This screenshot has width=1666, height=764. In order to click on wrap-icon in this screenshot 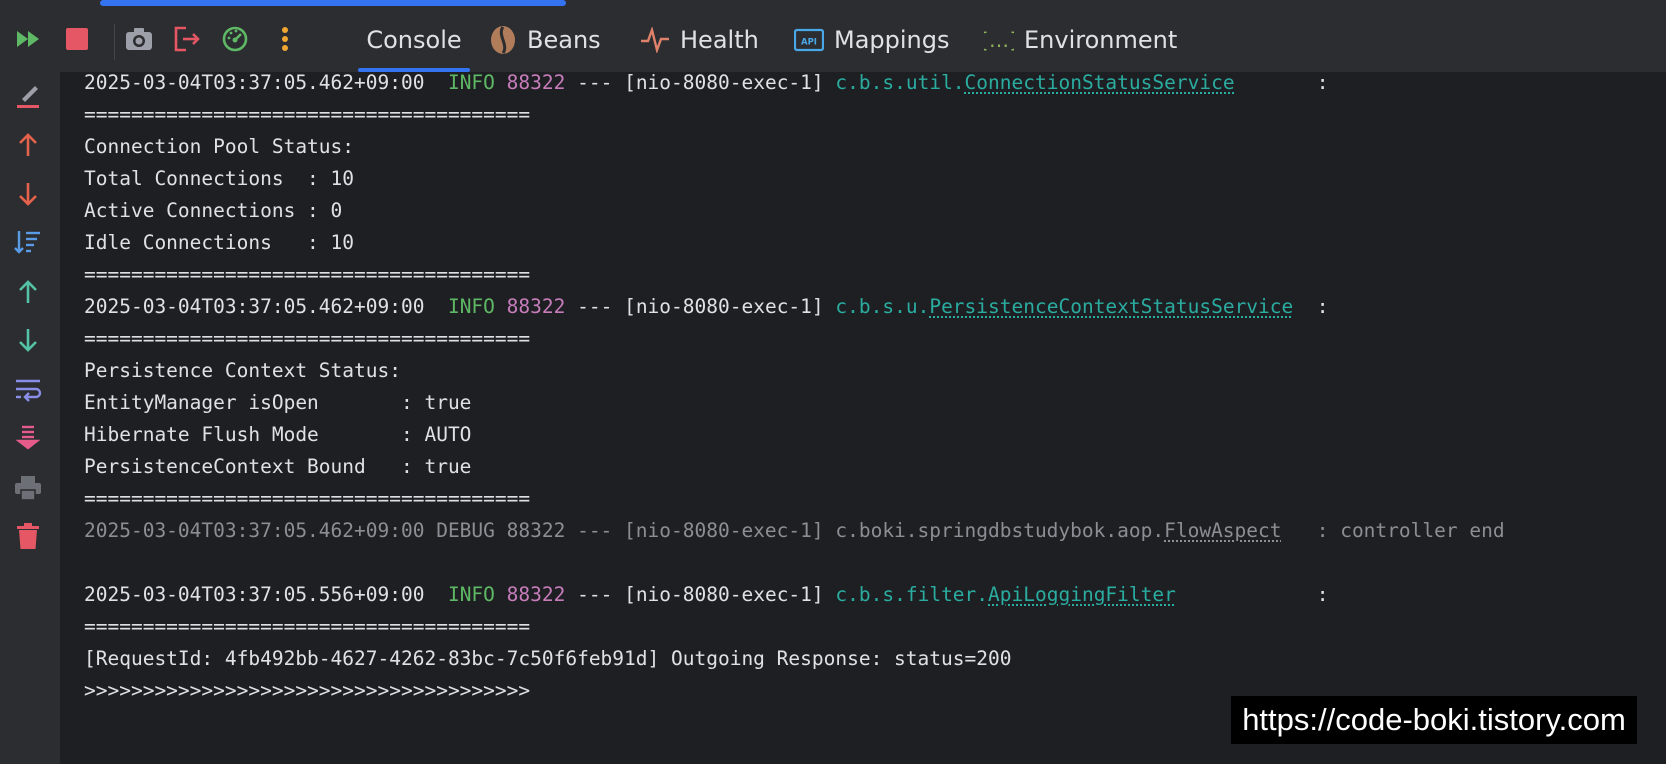, I will do `click(28, 390)`.